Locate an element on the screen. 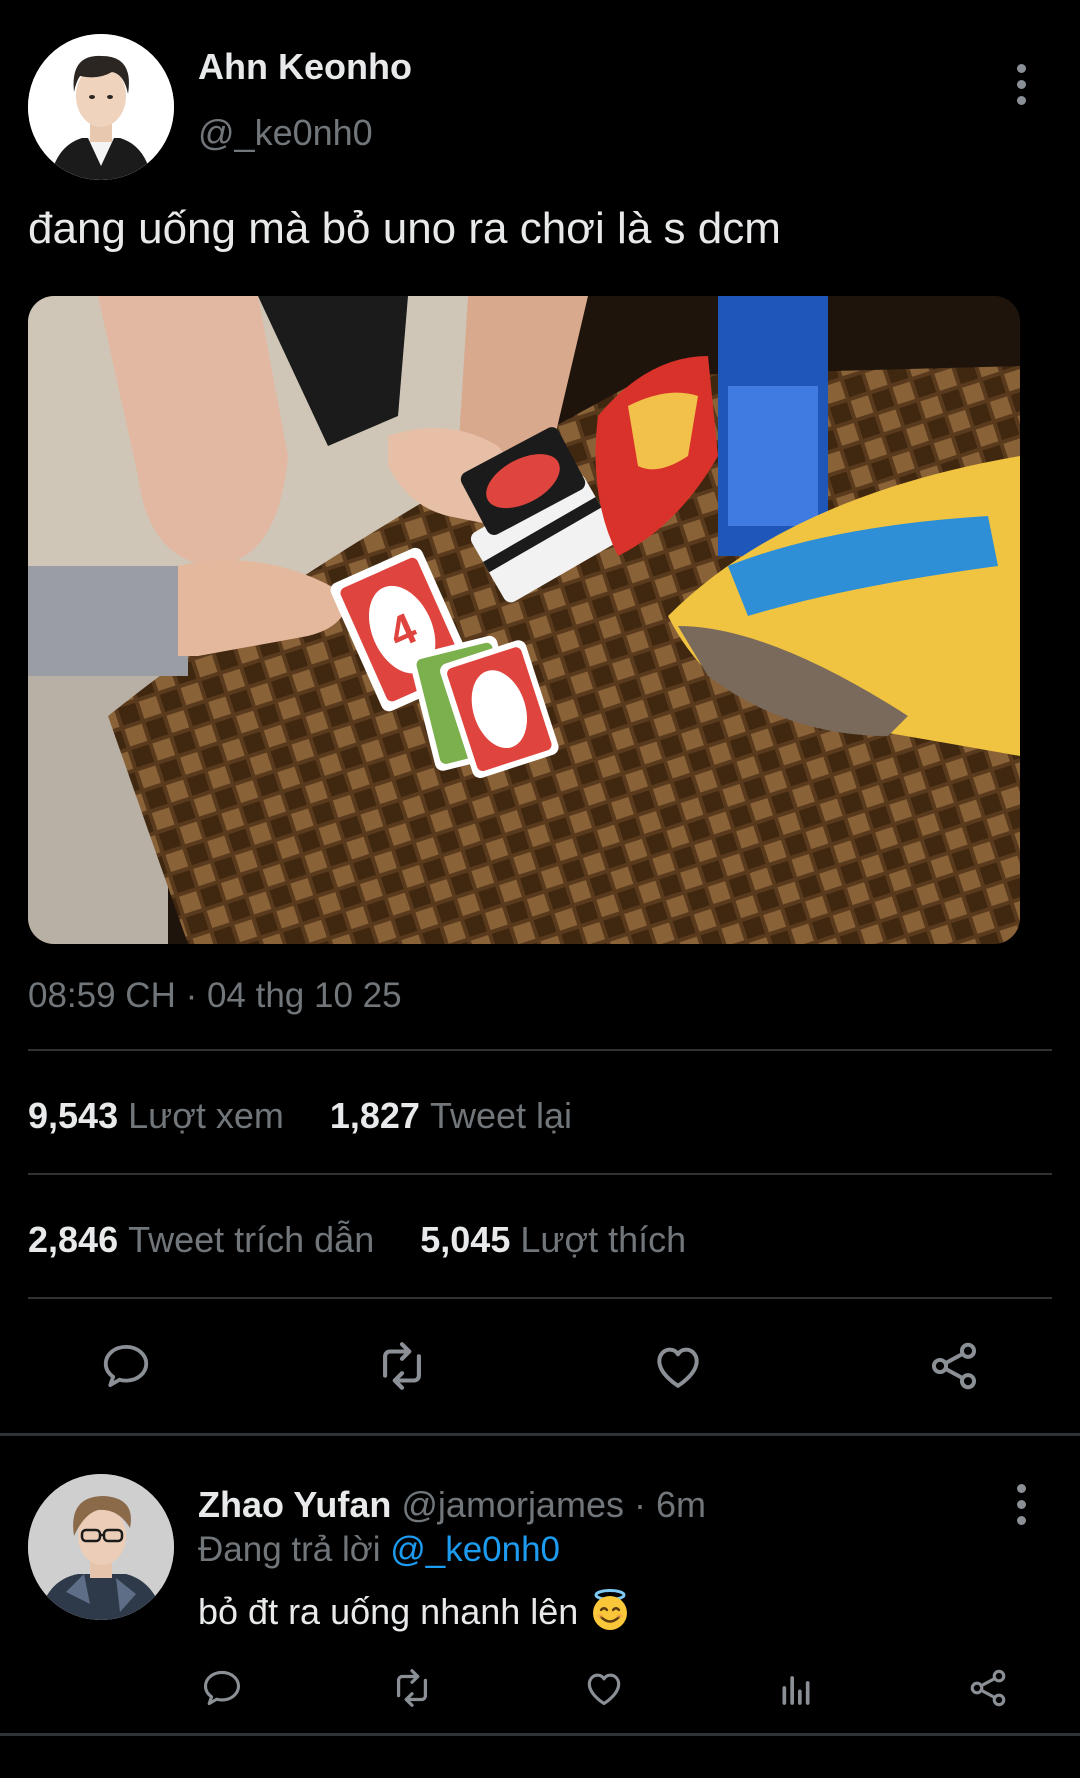 The image size is (1080, 1778). retweet-button is located at coordinates (402, 1366).